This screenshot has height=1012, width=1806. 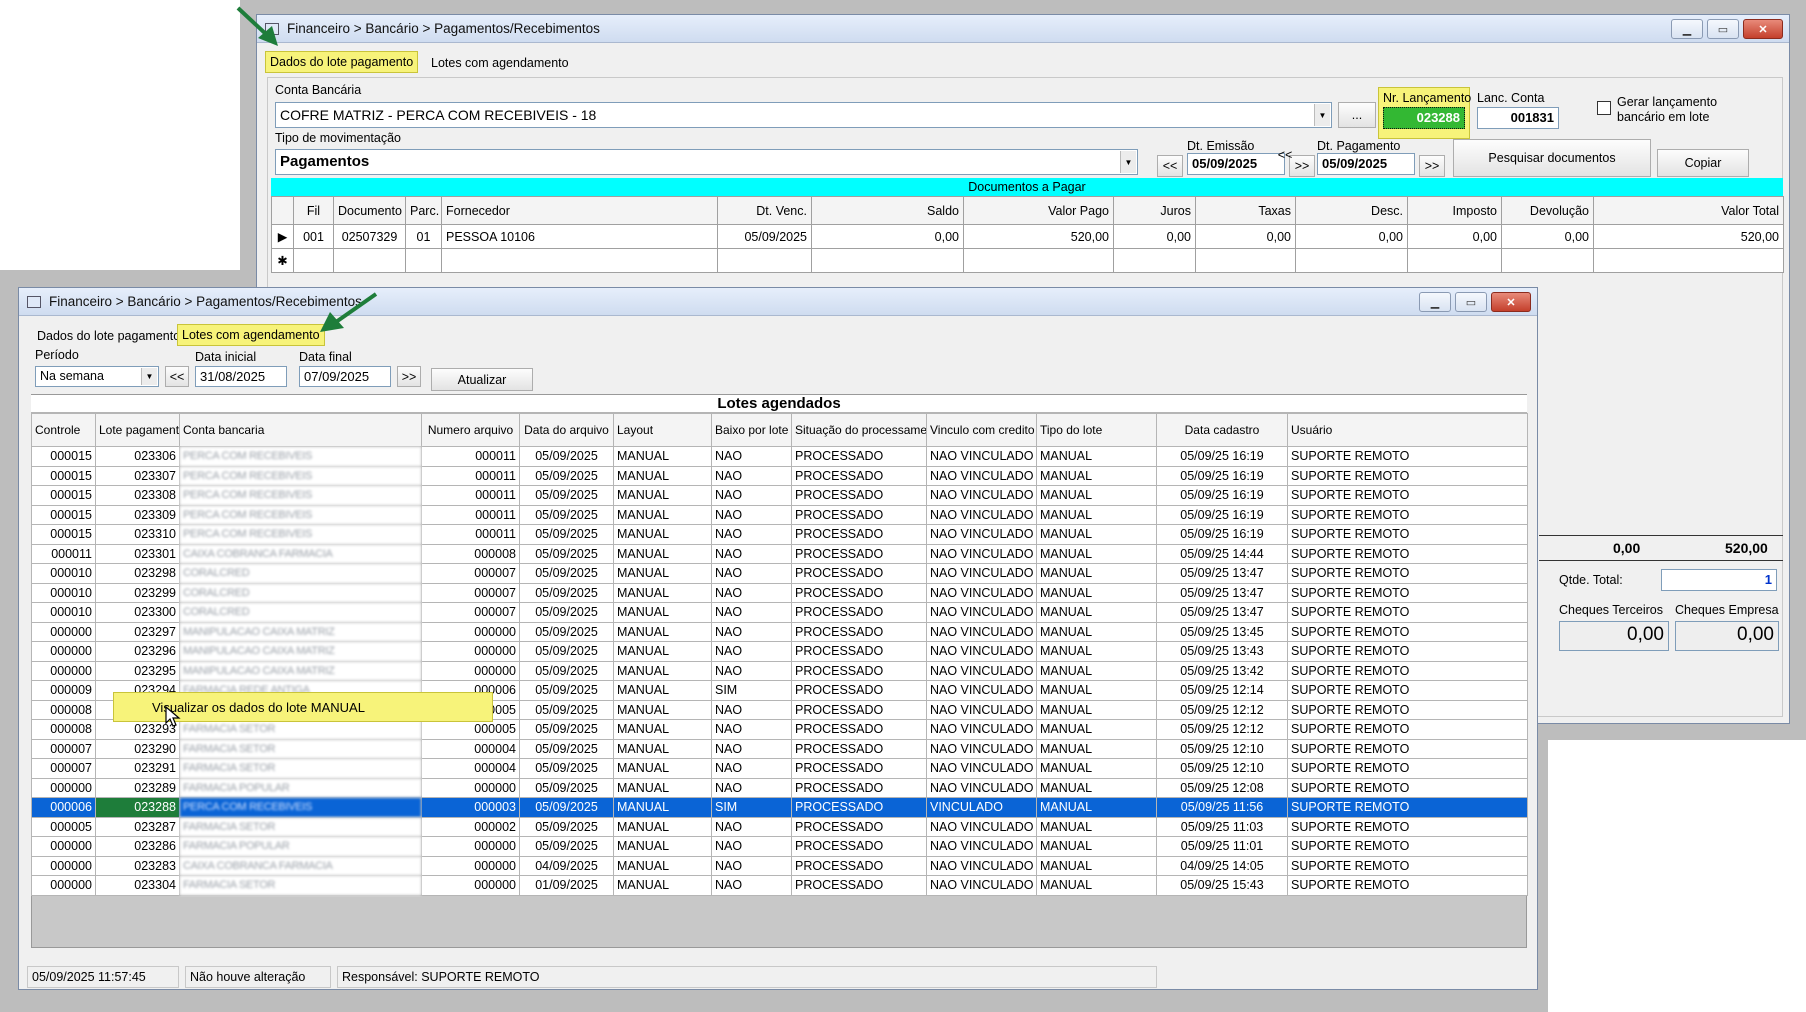 I want to click on cell: 0,00, so click(x=887, y=236).